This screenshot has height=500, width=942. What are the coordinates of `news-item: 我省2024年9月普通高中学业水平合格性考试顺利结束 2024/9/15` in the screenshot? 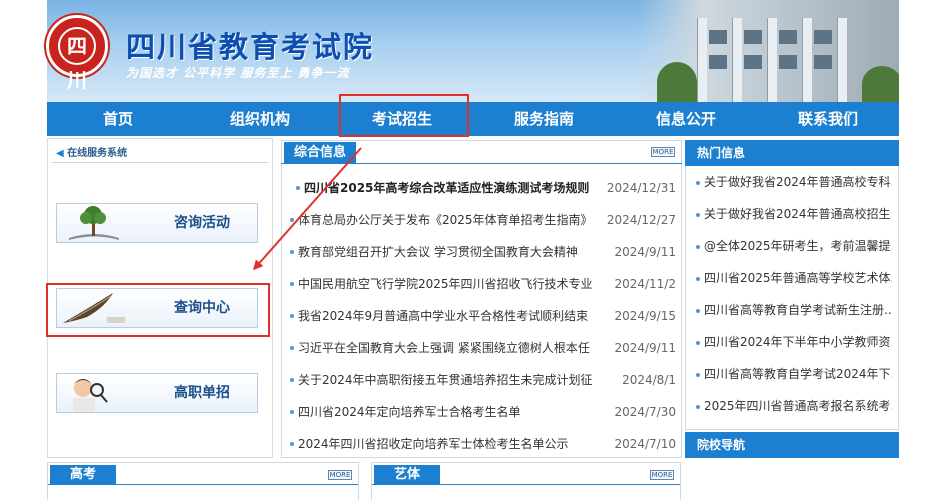 It's located at (483, 316).